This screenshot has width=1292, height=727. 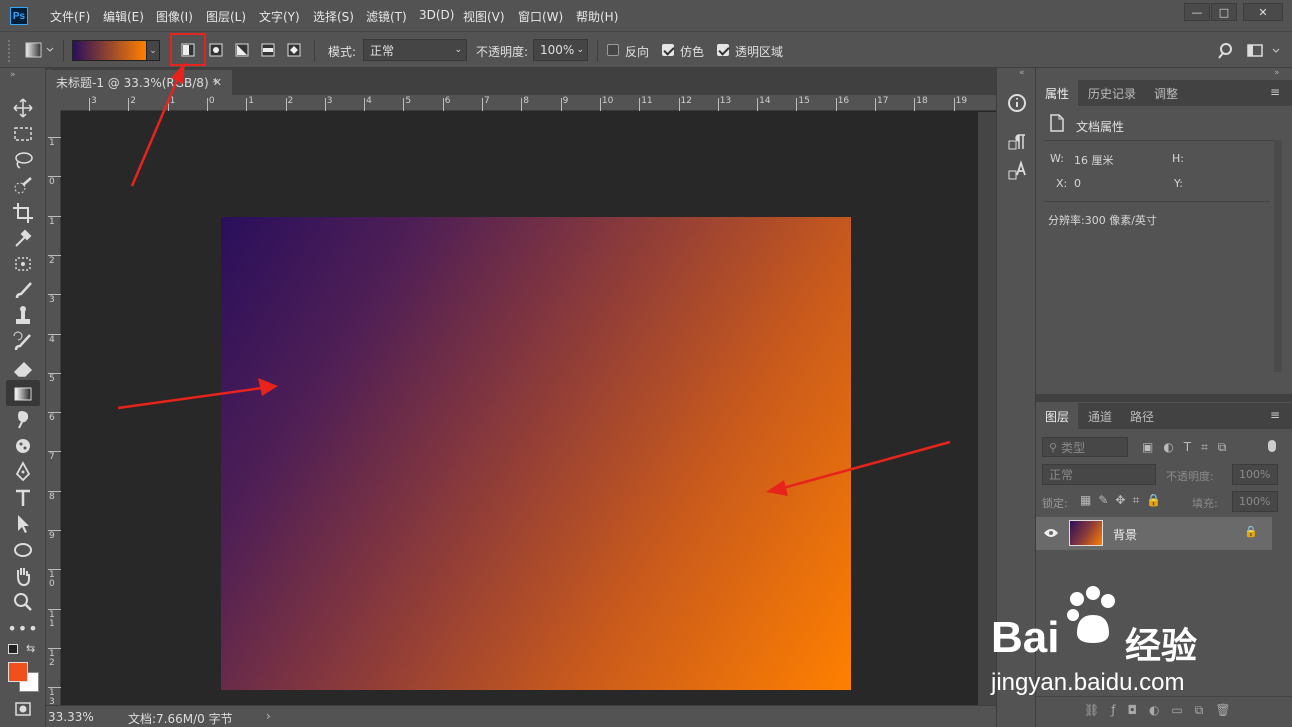 I want to click on reverse-checkbox, so click(x=613, y=50).